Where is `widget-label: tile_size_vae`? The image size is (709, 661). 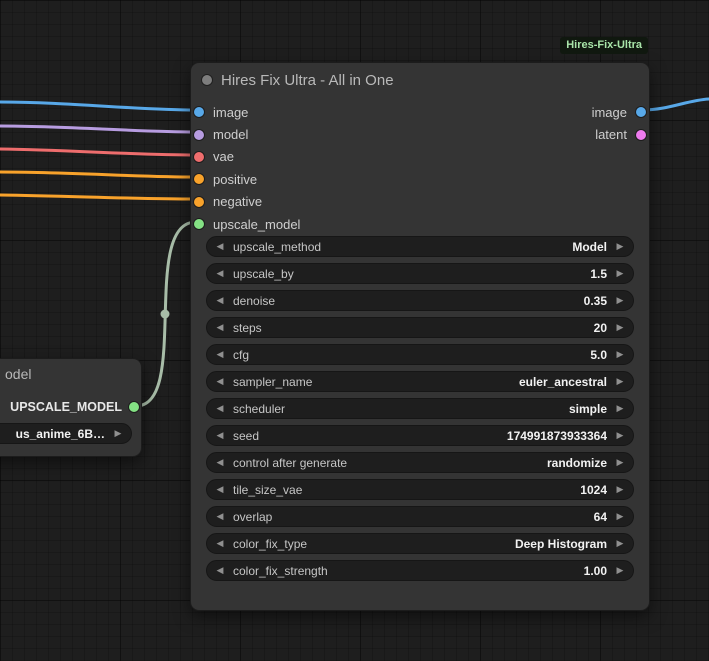 widget-label: tile_size_vae is located at coordinates (268, 489).